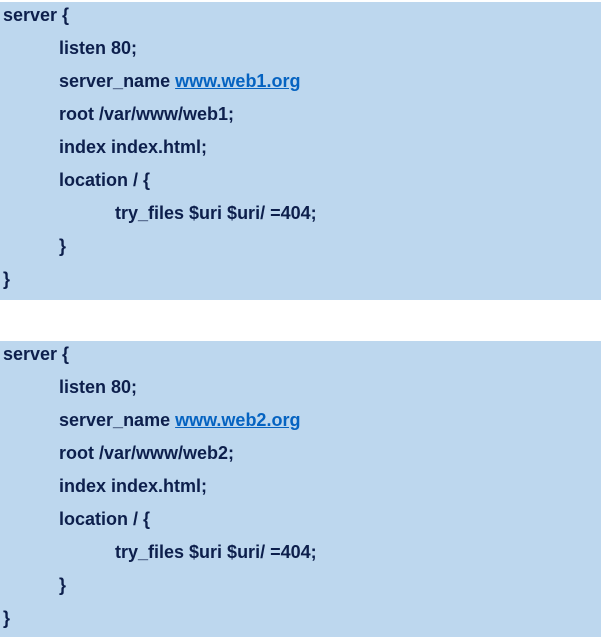 This screenshot has height=637, width=601. What do you see at coordinates (237, 81) in the screenshot?
I see `server-name-link: www.web1.org` at bounding box center [237, 81].